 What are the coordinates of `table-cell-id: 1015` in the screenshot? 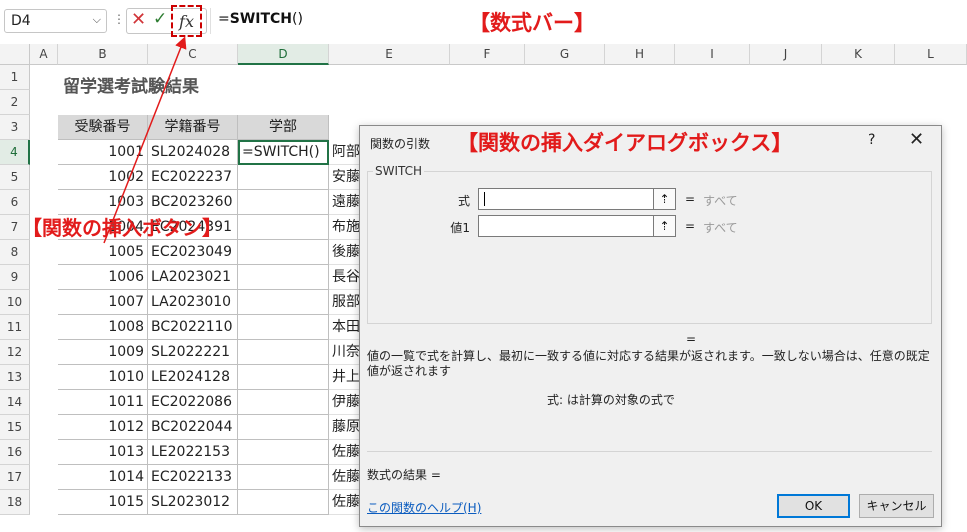 It's located at (103, 502).